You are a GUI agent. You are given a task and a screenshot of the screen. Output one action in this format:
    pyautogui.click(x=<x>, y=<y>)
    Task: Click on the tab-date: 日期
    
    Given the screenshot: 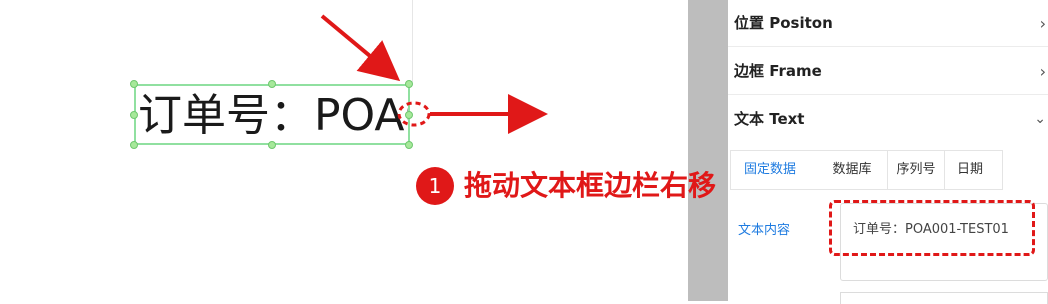 What is the action you would take?
    pyautogui.click(x=970, y=170)
    